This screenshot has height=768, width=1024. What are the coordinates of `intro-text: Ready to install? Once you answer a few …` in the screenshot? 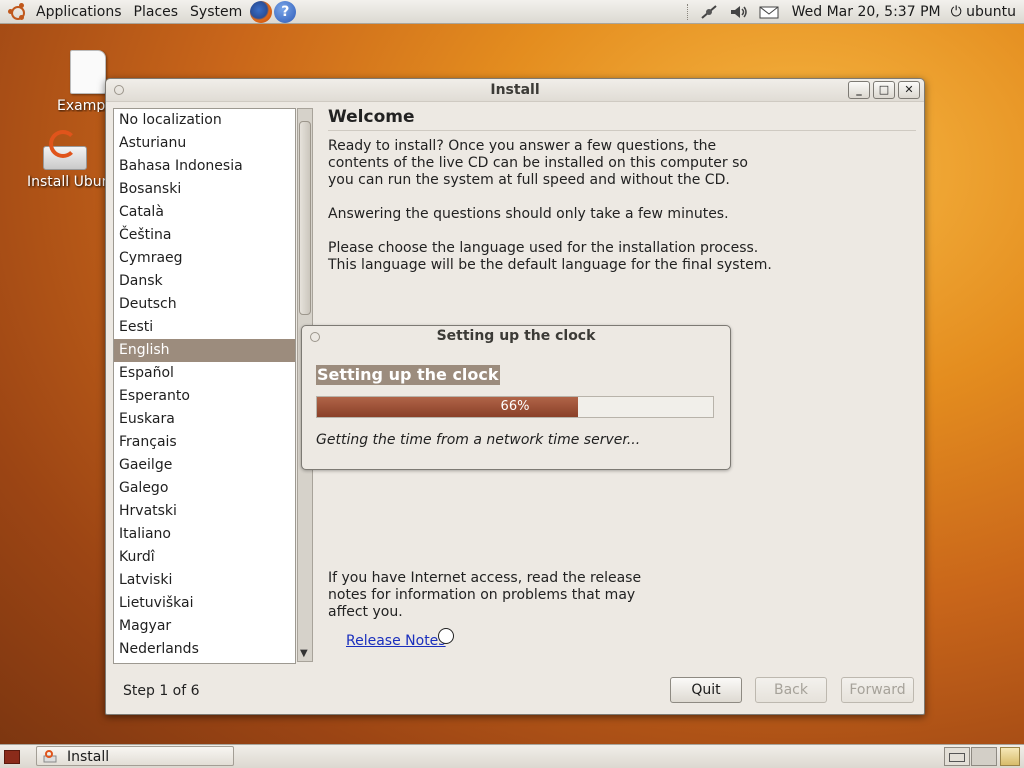 It's located at (538, 163).